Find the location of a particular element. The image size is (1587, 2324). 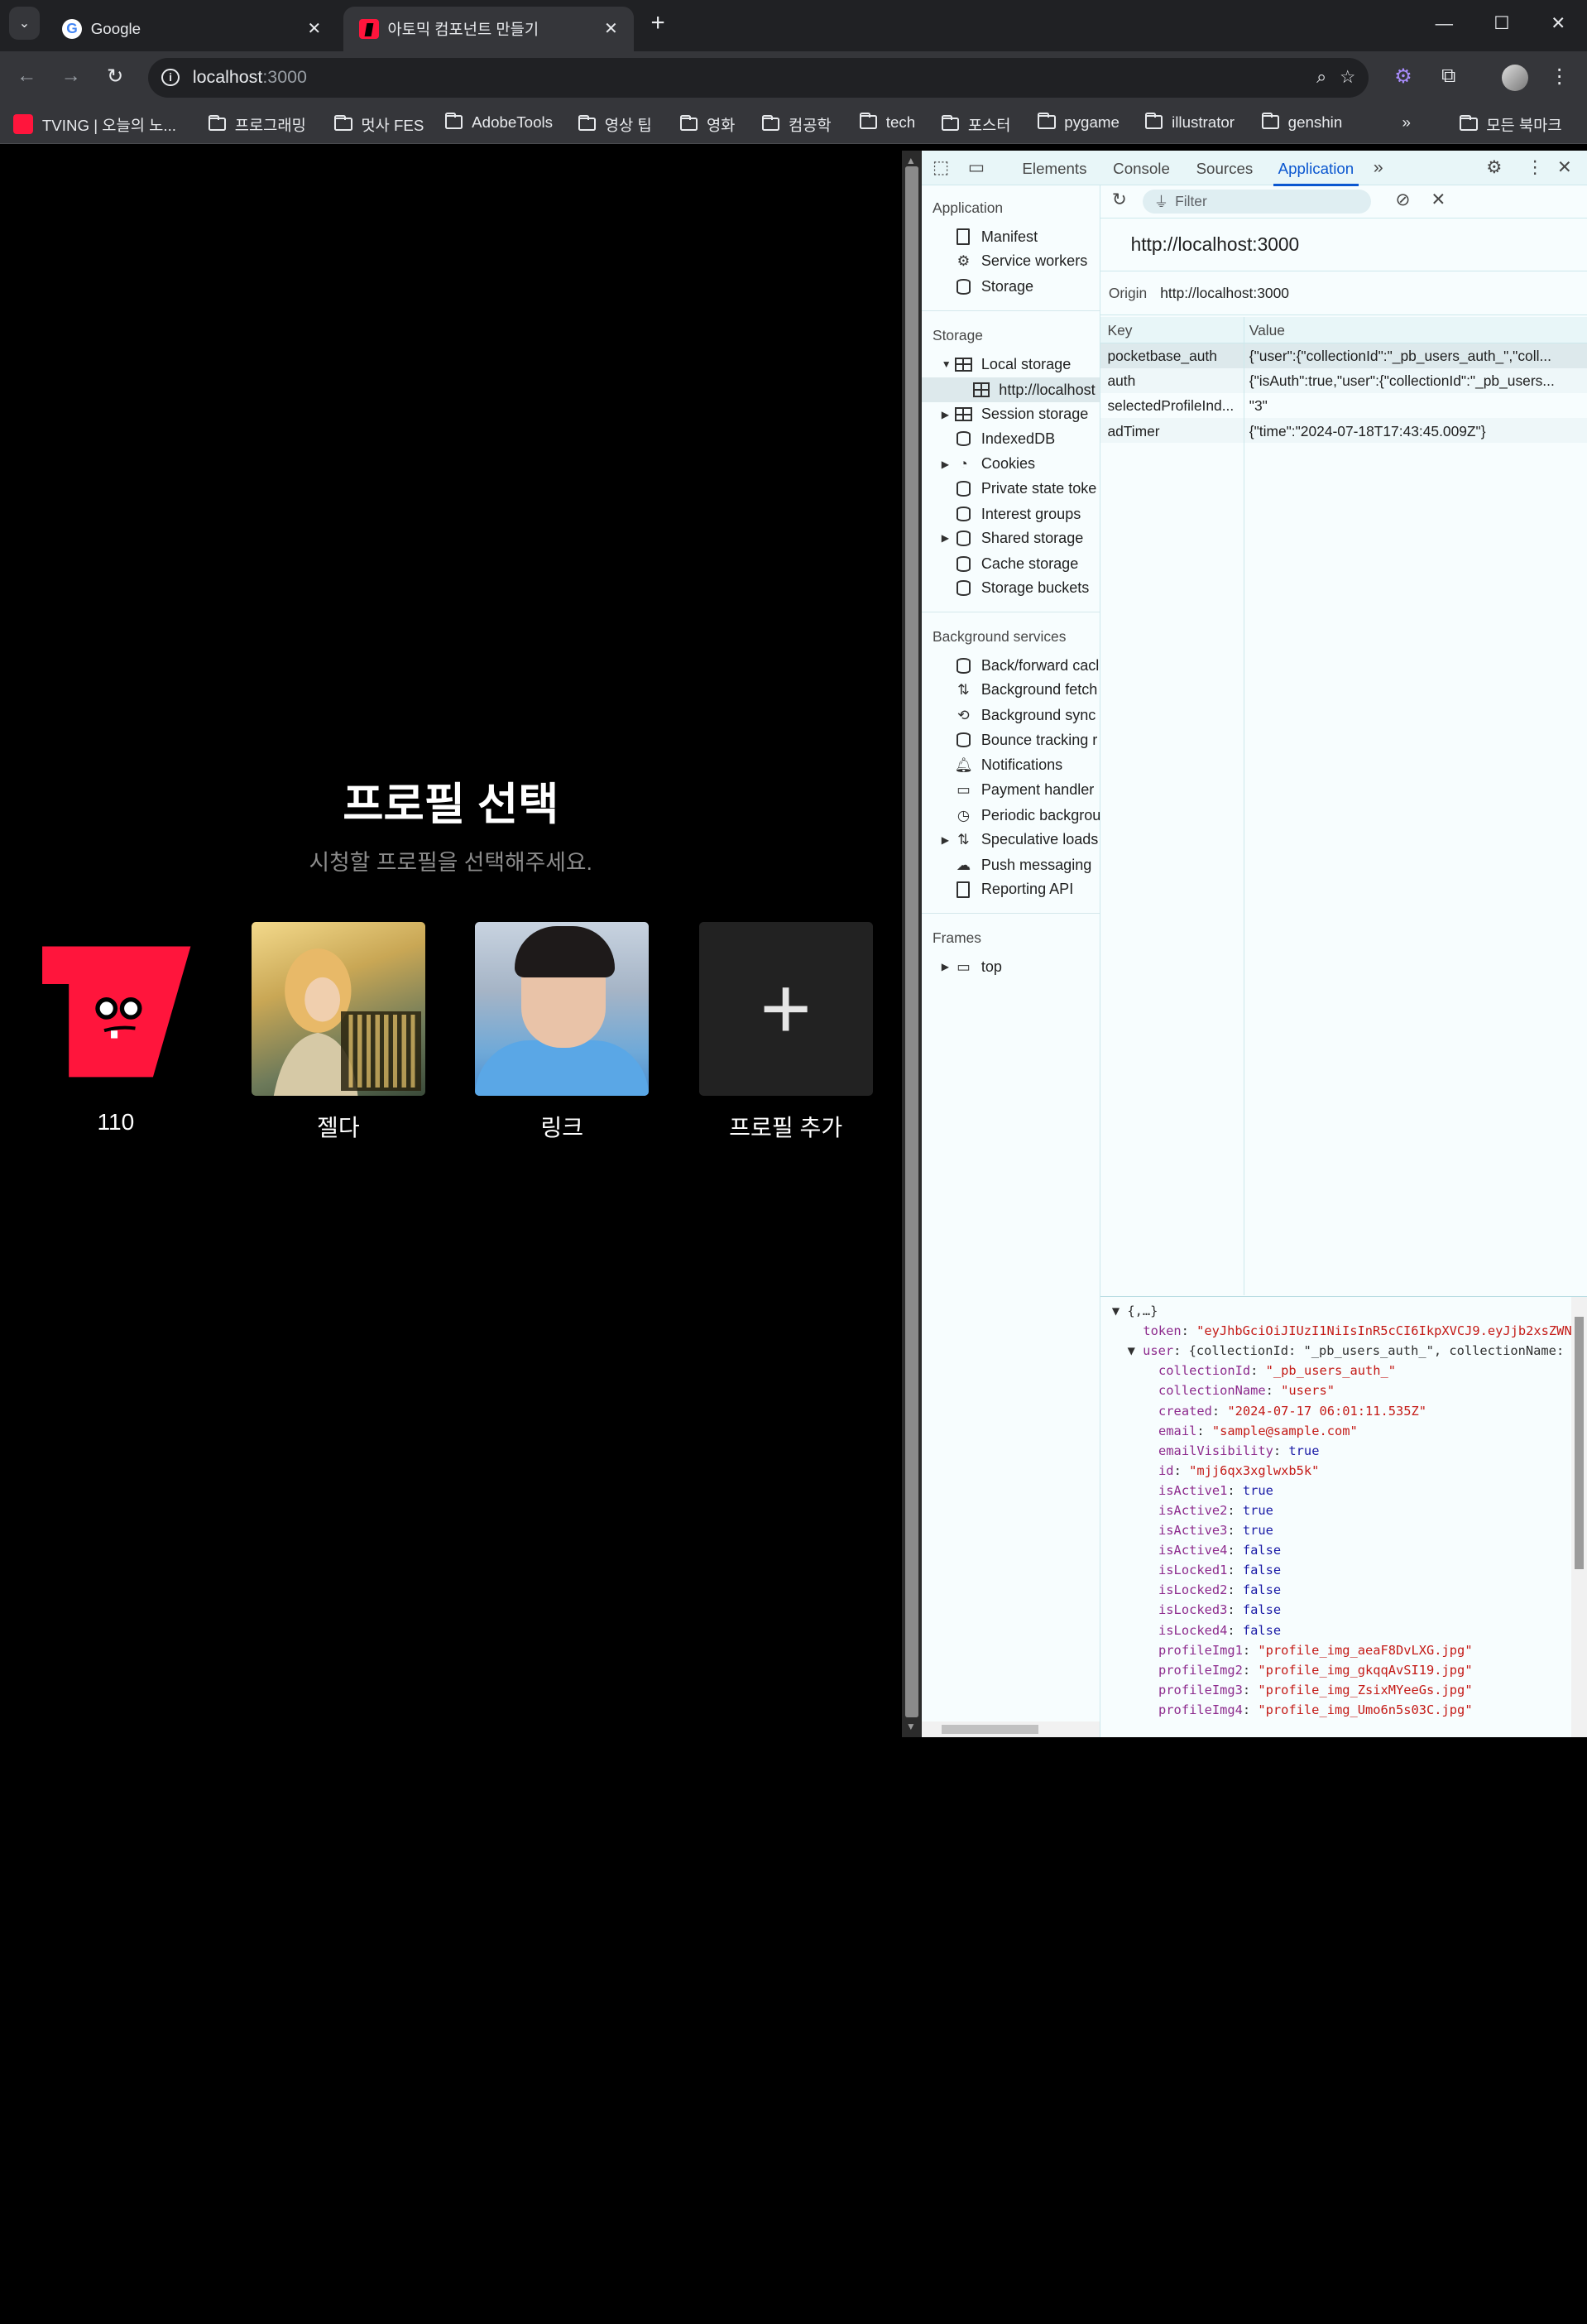

extension-gear-icon: ⚙ is located at coordinates (1404, 77).